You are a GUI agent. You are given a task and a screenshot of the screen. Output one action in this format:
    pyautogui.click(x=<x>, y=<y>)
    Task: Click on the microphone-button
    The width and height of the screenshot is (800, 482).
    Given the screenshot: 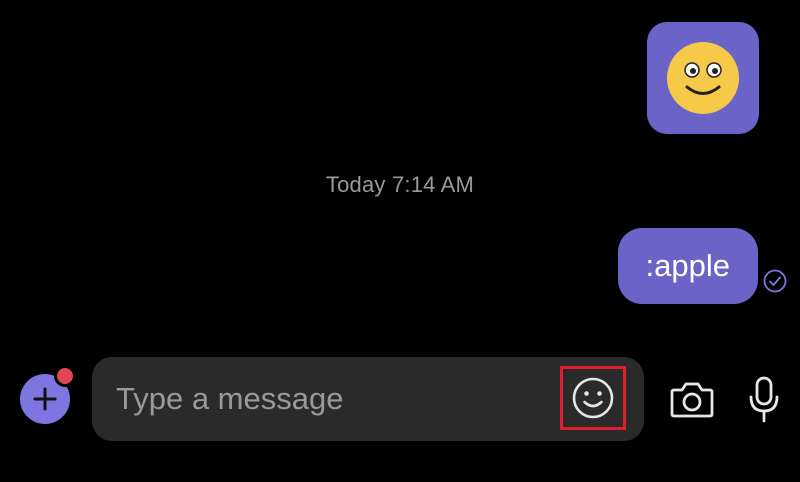 What is the action you would take?
    pyautogui.click(x=764, y=400)
    